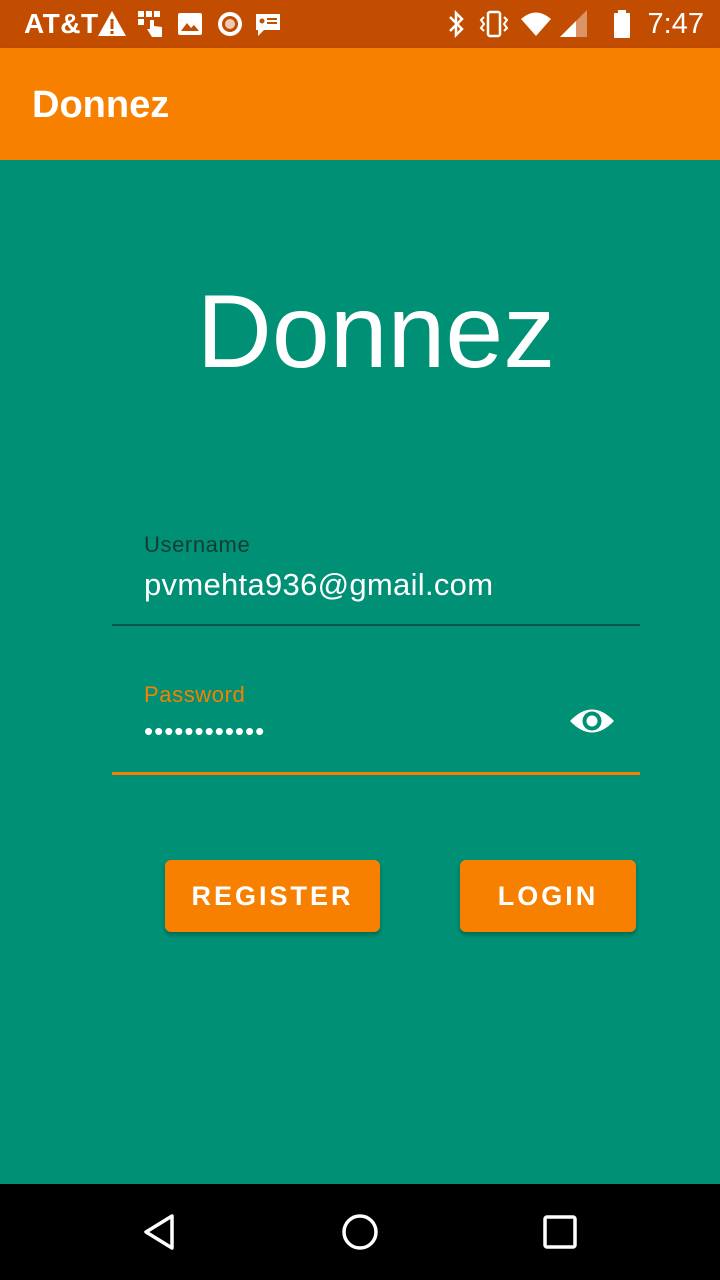  I want to click on bluetooth-icon, so click(456, 24).